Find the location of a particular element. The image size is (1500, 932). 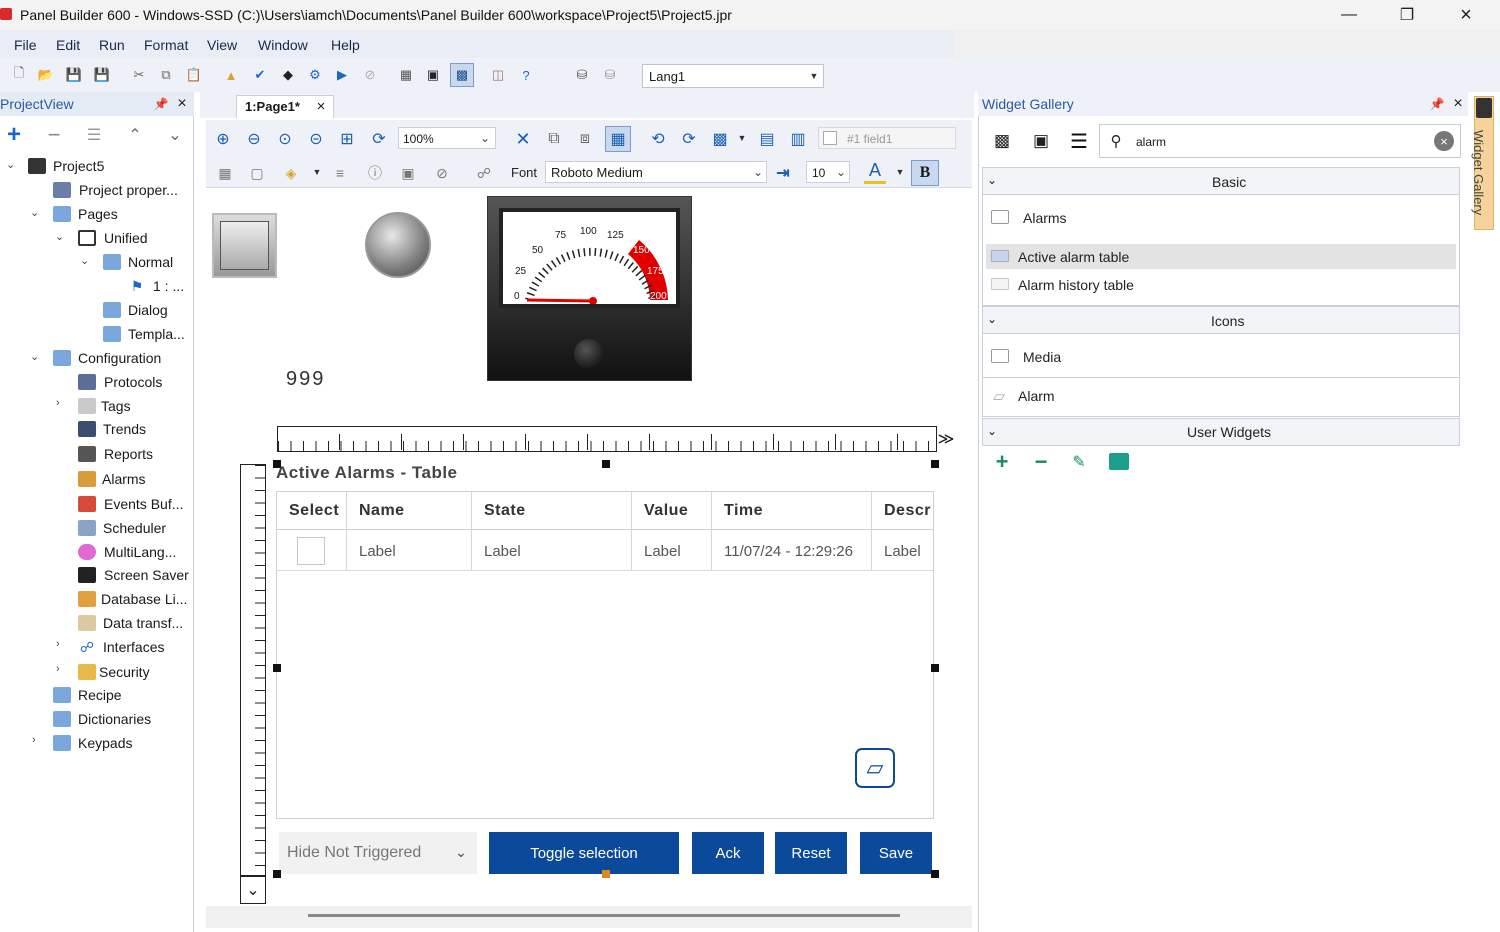

vertical-scale-widget is located at coordinates (253, 670).